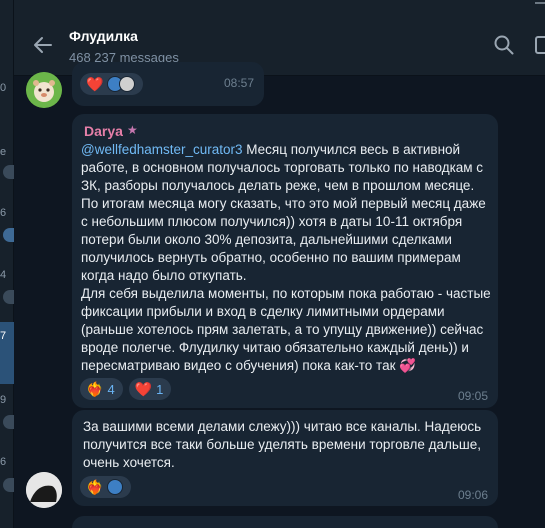 Image resolution: width=545 pixels, height=528 pixels. I want to click on star-icon: ★, so click(132, 130).